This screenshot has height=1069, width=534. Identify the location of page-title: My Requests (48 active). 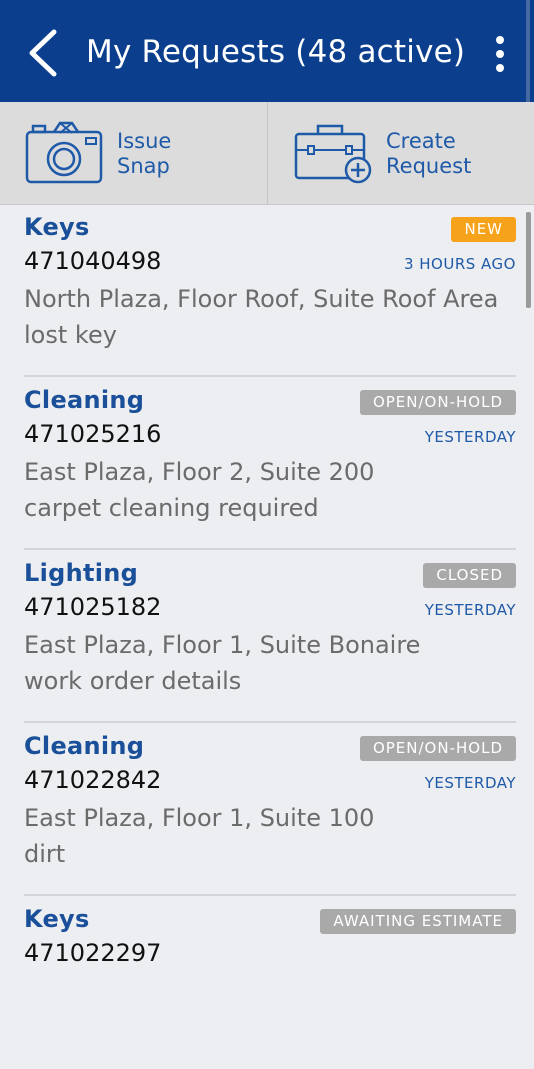
(276, 52).